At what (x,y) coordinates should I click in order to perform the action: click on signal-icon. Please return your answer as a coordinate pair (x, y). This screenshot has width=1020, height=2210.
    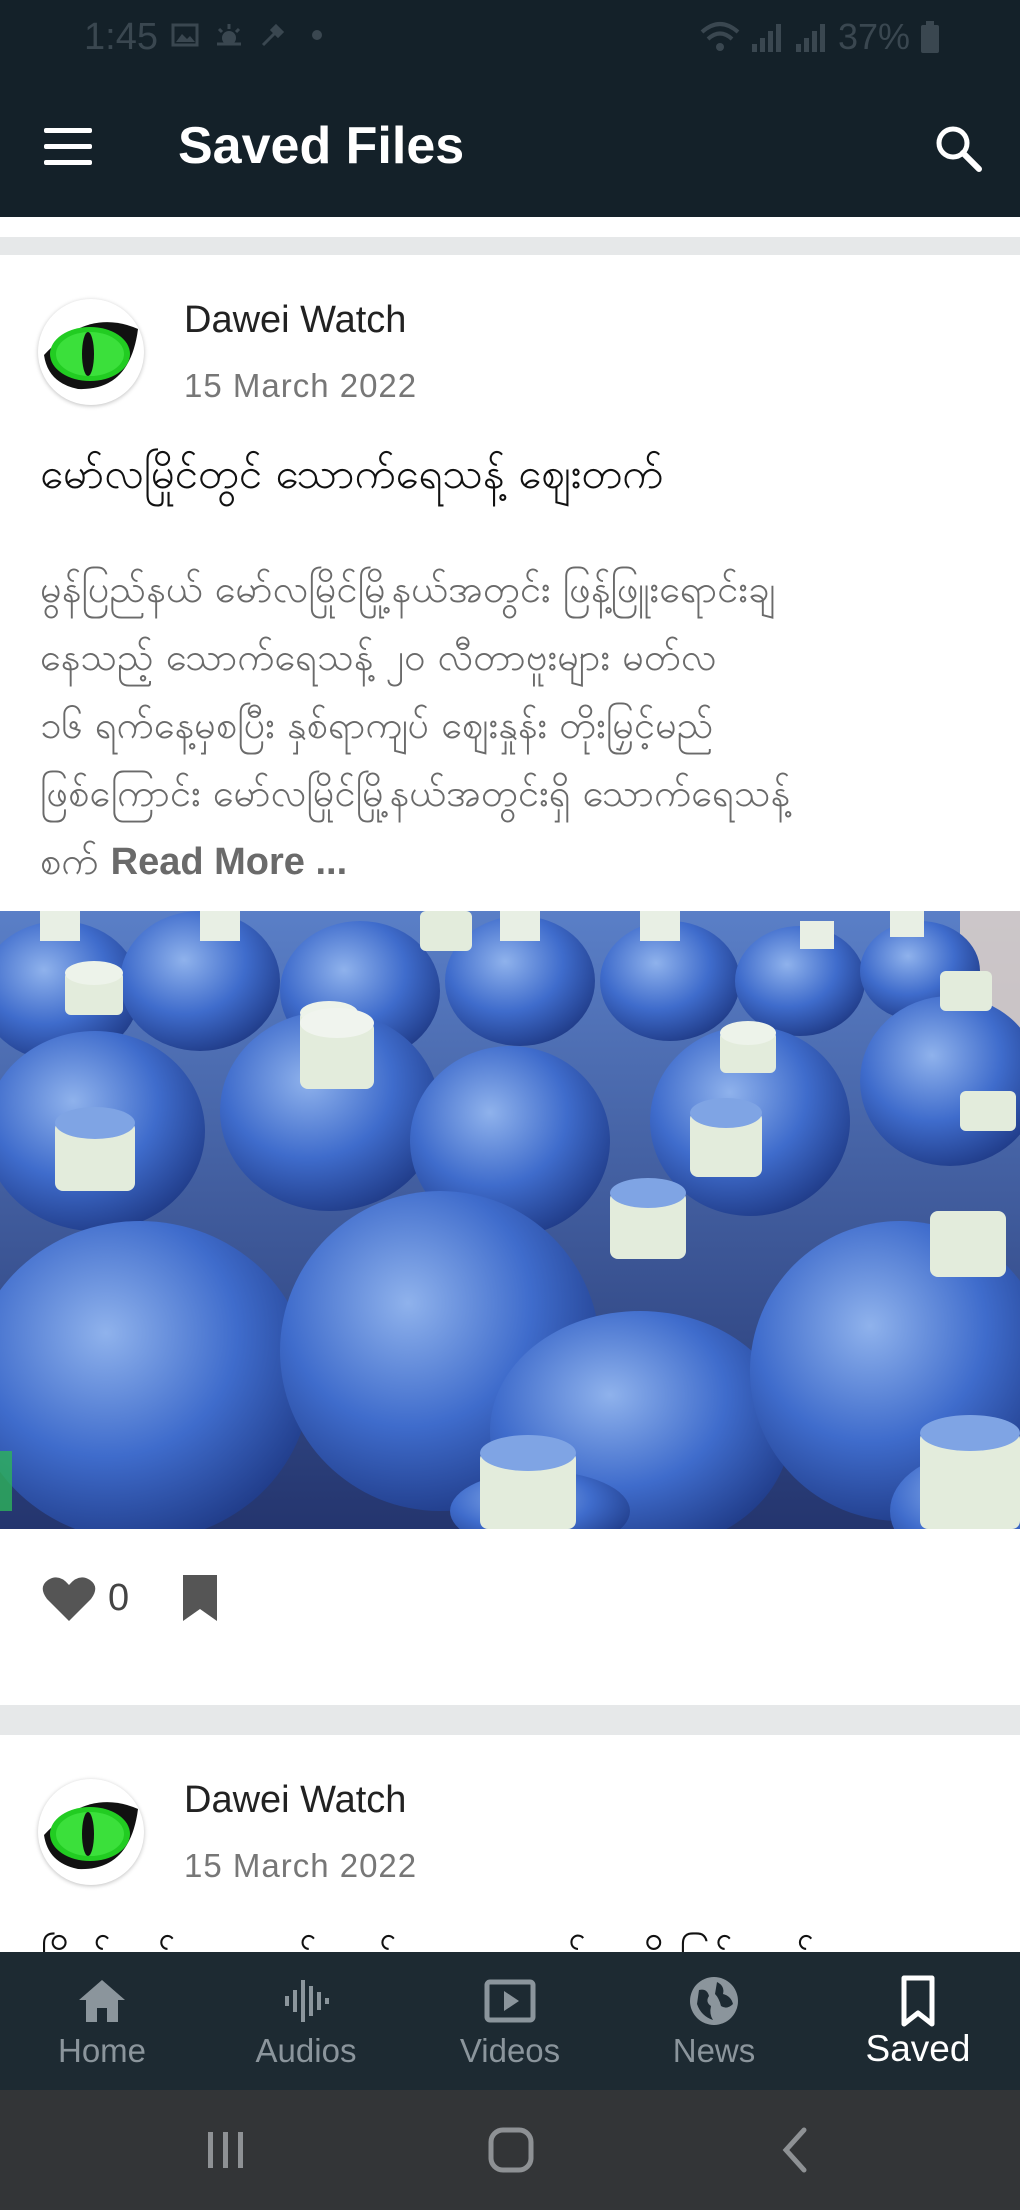
    Looking at the image, I should click on (766, 38).